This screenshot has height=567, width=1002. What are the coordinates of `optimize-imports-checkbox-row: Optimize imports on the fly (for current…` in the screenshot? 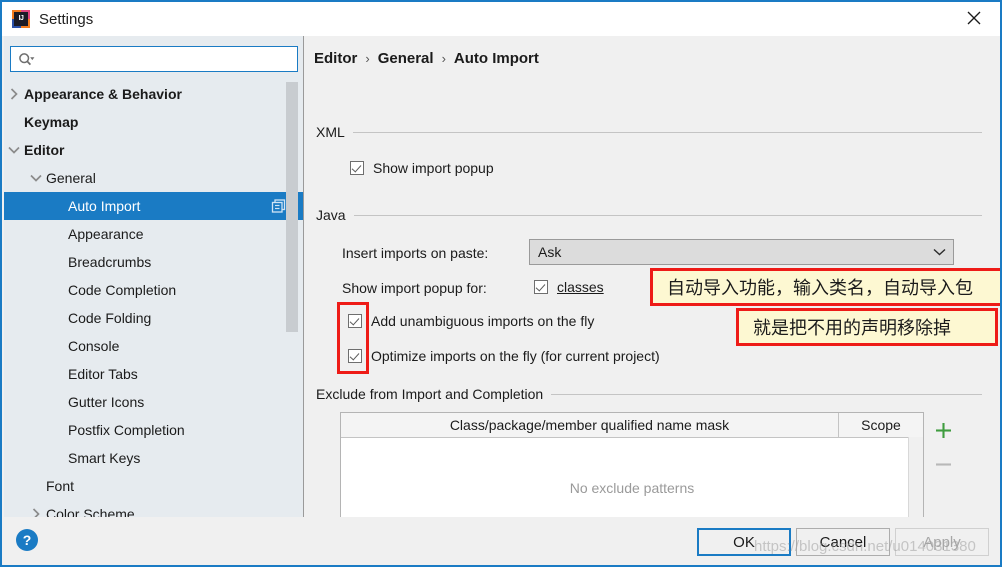 It's located at (504, 356).